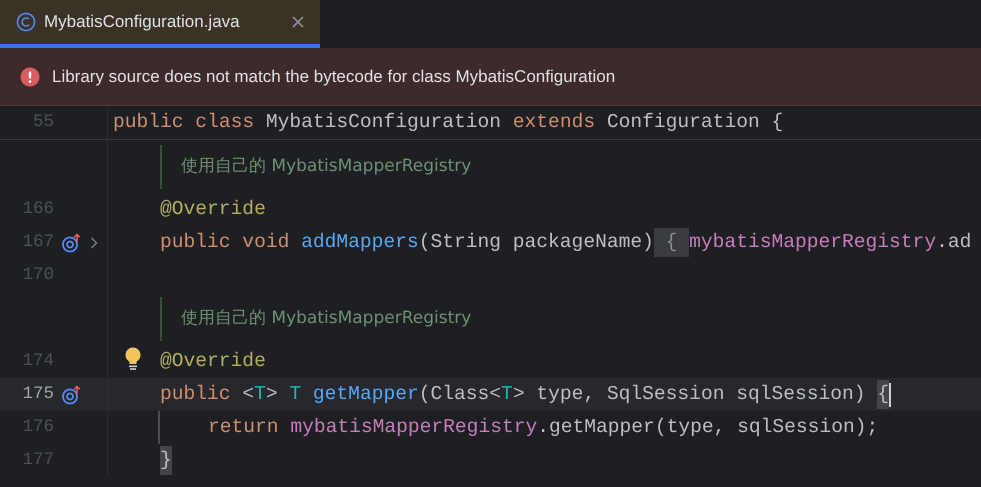  I want to click on class-icon, so click(26, 22).